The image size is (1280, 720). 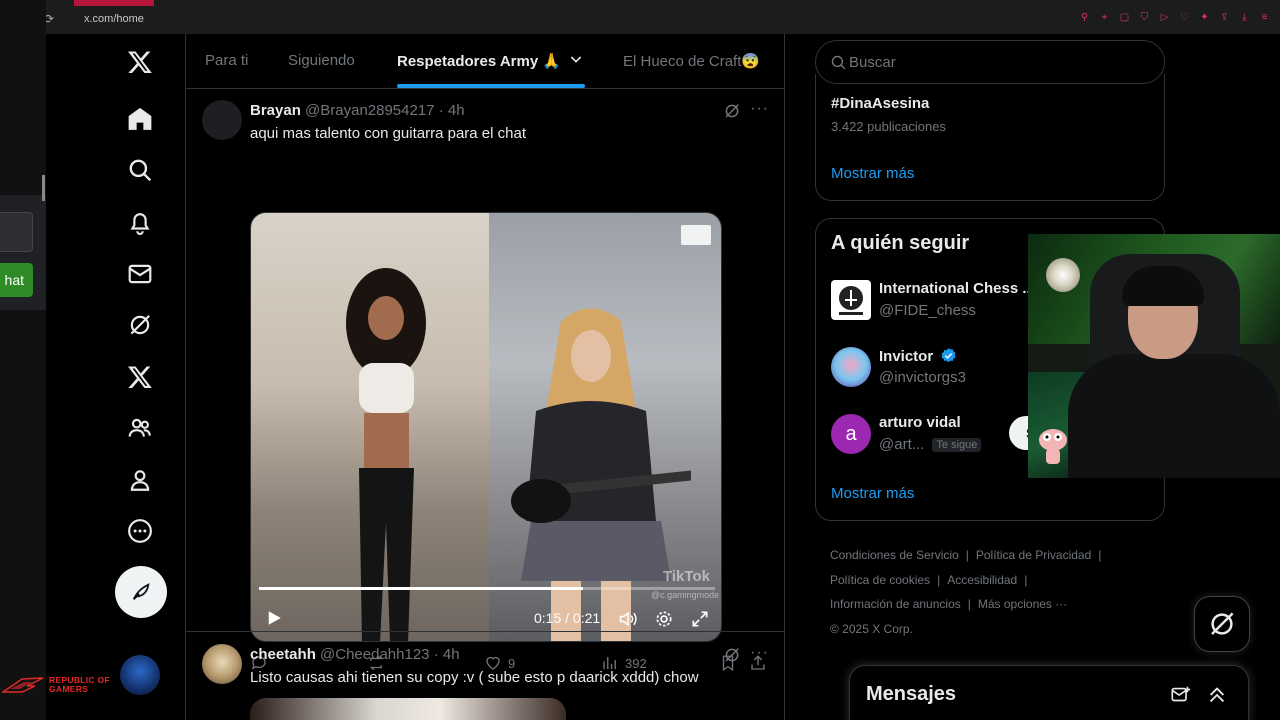 I want to click on post-header: Brayan @Brayan28954217 · 4h, so click(x=357, y=110).